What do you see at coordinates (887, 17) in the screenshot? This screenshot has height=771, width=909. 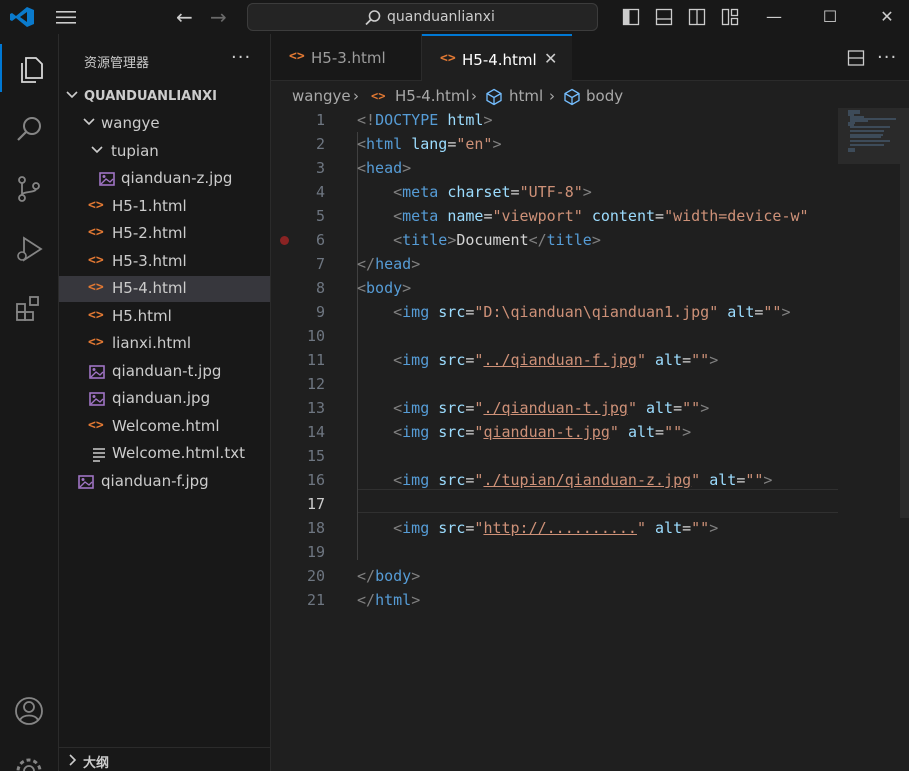 I see `close-button: ✕` at bounding box center [887, 17].